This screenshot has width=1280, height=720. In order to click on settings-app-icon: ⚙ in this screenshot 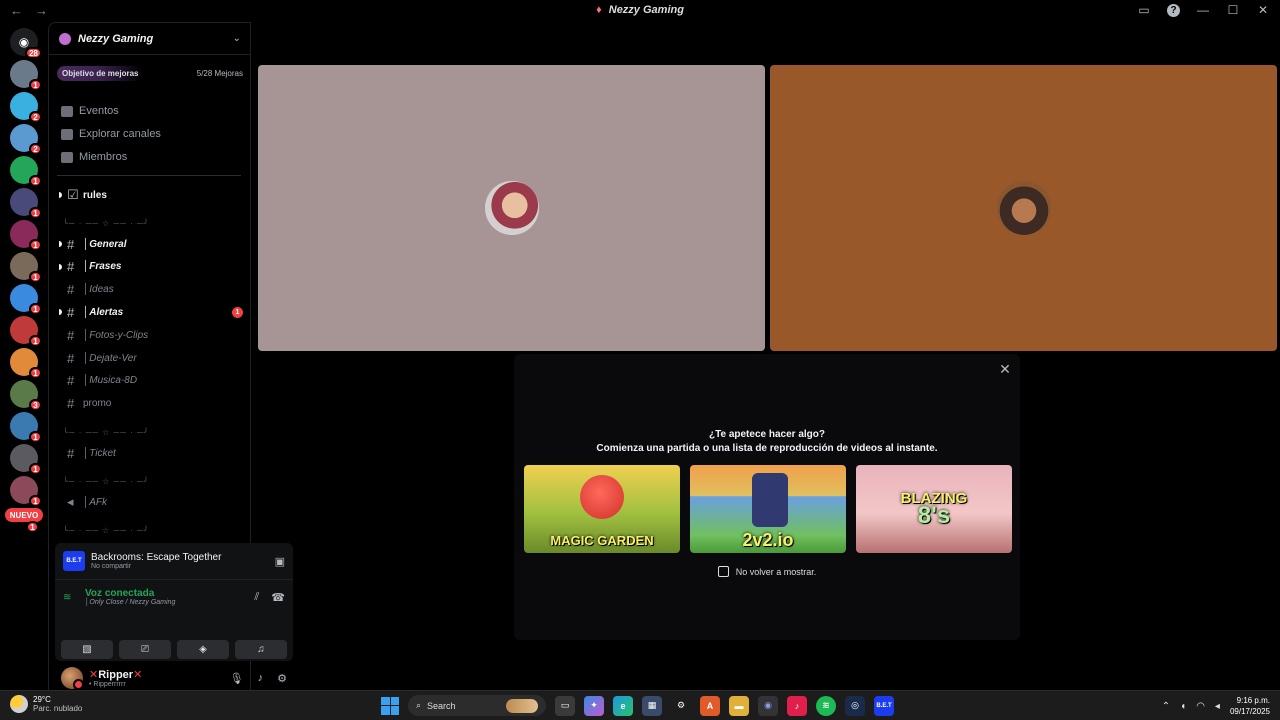, I will do `click(681, 706)`.